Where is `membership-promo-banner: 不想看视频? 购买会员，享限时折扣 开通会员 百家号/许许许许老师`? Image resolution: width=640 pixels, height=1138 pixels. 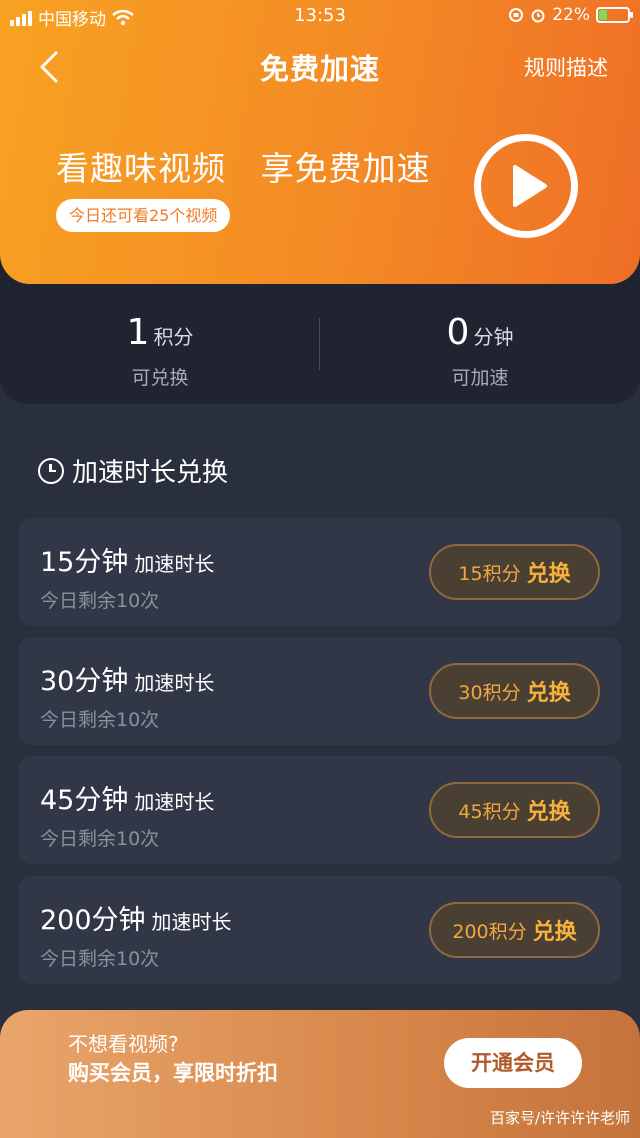
membership-promo-banner: 不想看视频? 购买会员，享限时折扣 开通会员 百家号/许许许许老师 is located at coordinates (320, 1074).